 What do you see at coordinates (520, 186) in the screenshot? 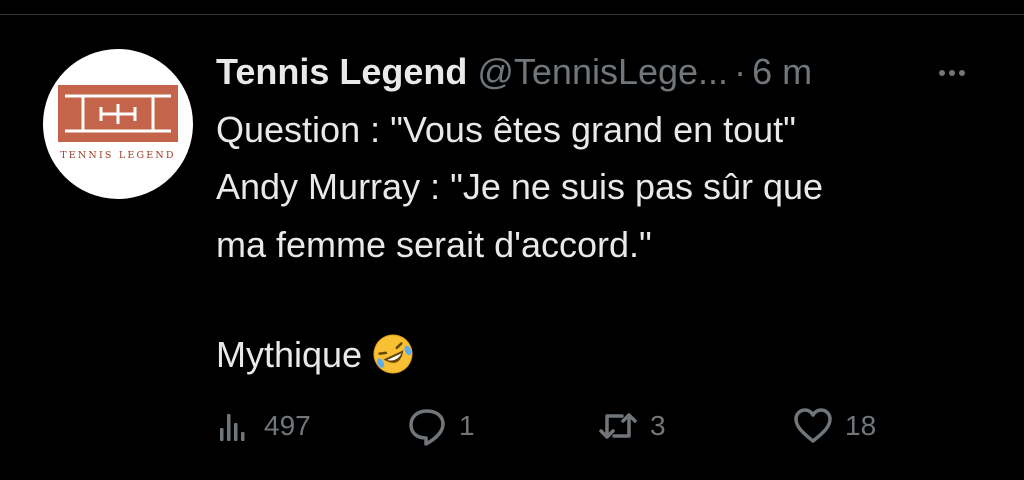
I see `tweet-text-line: Andy Murray : "Je ne suis pas sûr que` at bounding box center [520, 186].